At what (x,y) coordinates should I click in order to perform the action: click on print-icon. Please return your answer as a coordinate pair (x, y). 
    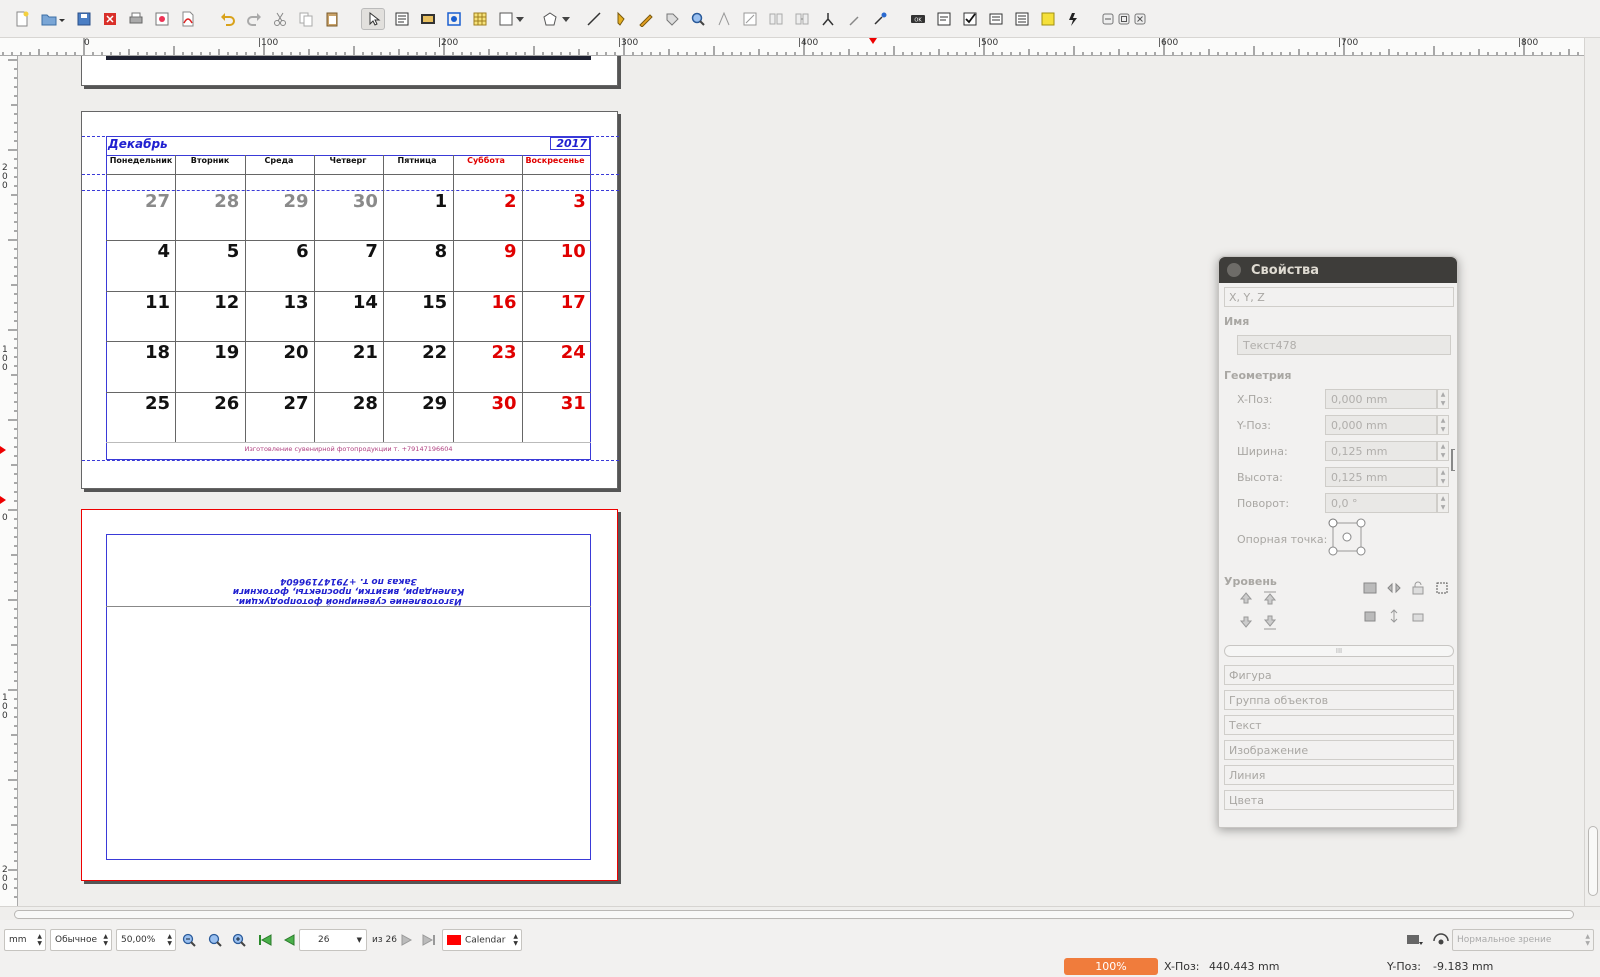
    Looking at the image, I should click on (136, 19).